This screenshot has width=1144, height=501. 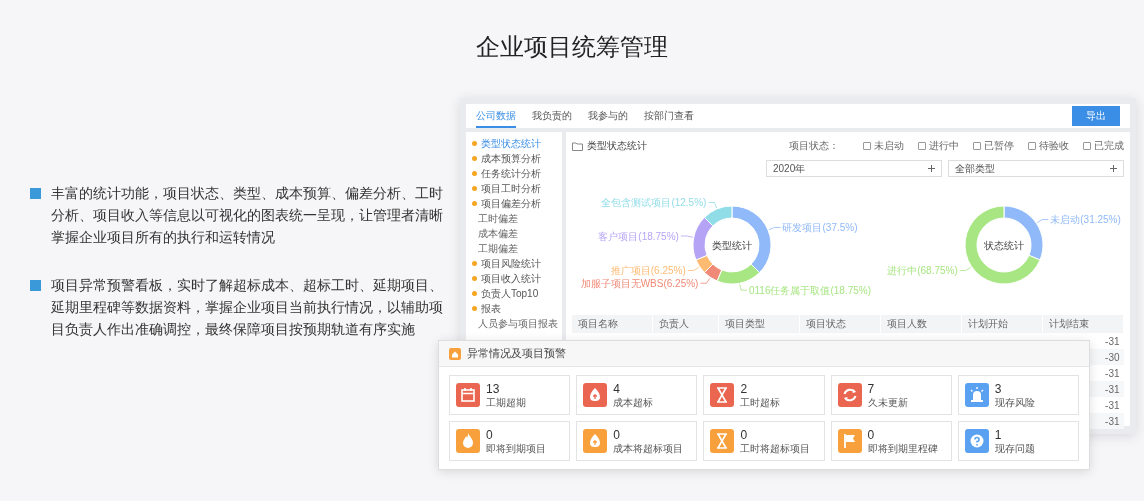 I want to click on feature-text: 丰富的统计功能，项目状态、类型、成本预算、偏差分析、工时分析、项目收入等信息以可视化的图表统一呈现，让管理者清晰掌握企业项目所有的执行和运转情况, so click(x=247, y=215).